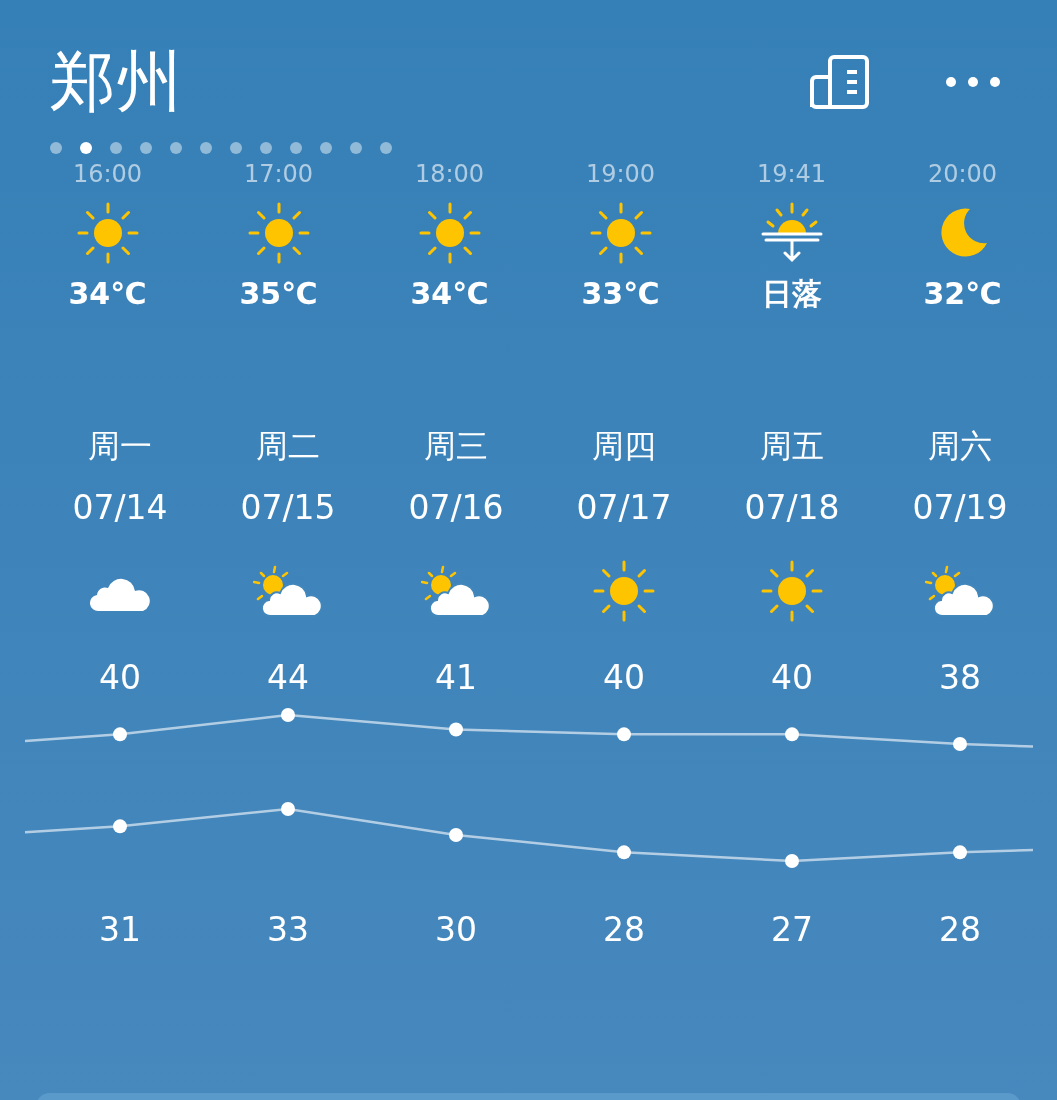 Image resolution: width=1057 pixels, height=1100 pixels. I want to click on hour-time: 17:00, so click(278, 174).